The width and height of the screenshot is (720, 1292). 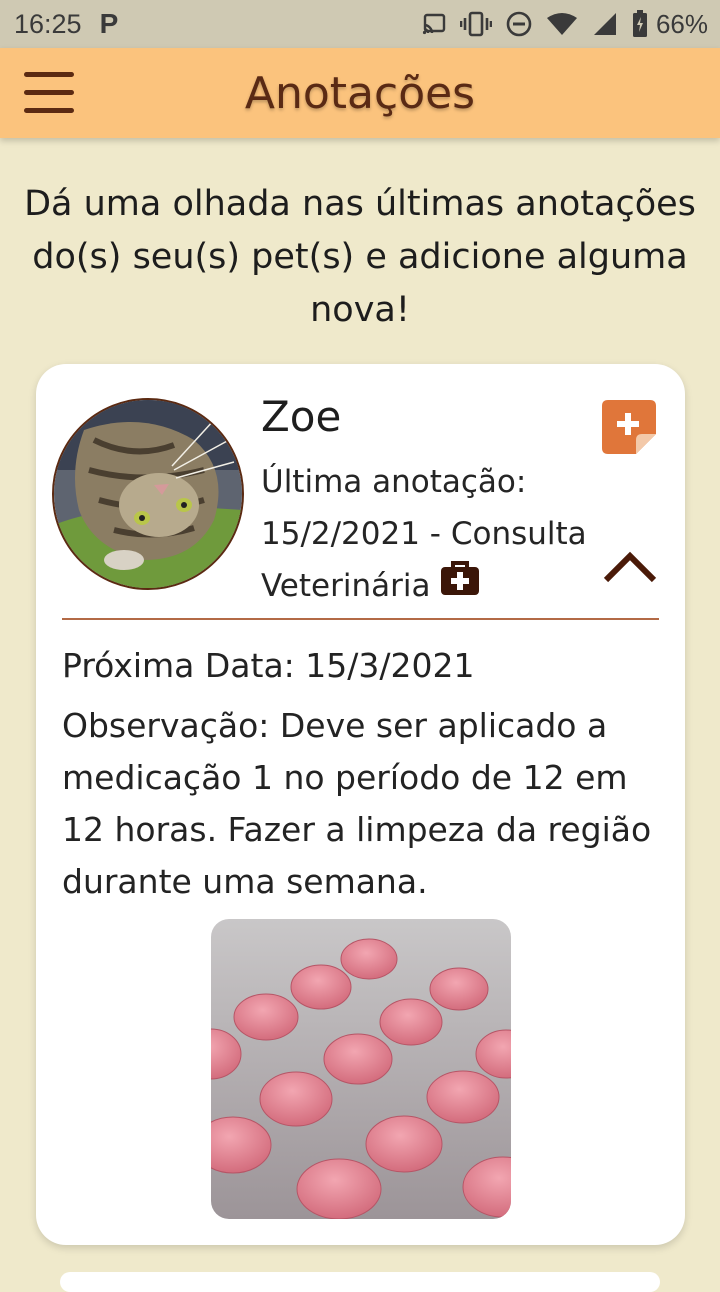 What do you see at coordinates (394, 482) in the screenshot?
I see `last-note-label: Última anotação:` at bounding box center [394, 482].